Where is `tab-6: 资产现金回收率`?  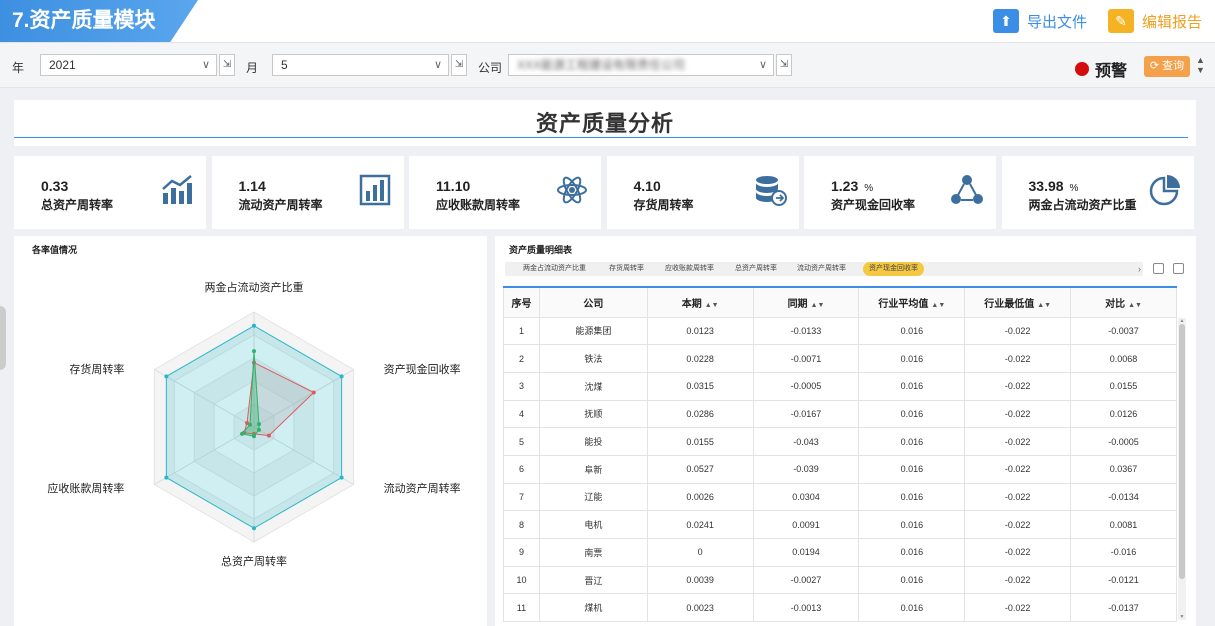 tab-6: 资产现金回收率 is located at coordinates (893, 269).